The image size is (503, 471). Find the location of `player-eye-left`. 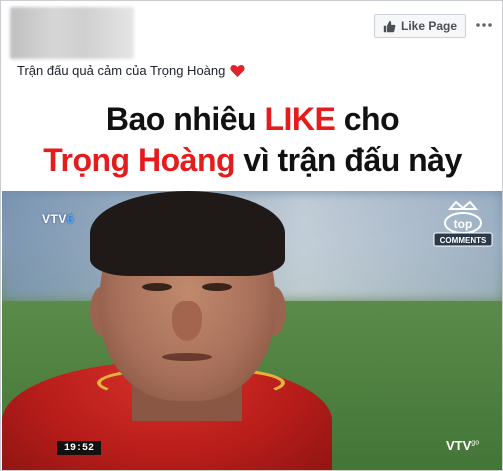

player-eye-left is located at coordinates (157, 287).